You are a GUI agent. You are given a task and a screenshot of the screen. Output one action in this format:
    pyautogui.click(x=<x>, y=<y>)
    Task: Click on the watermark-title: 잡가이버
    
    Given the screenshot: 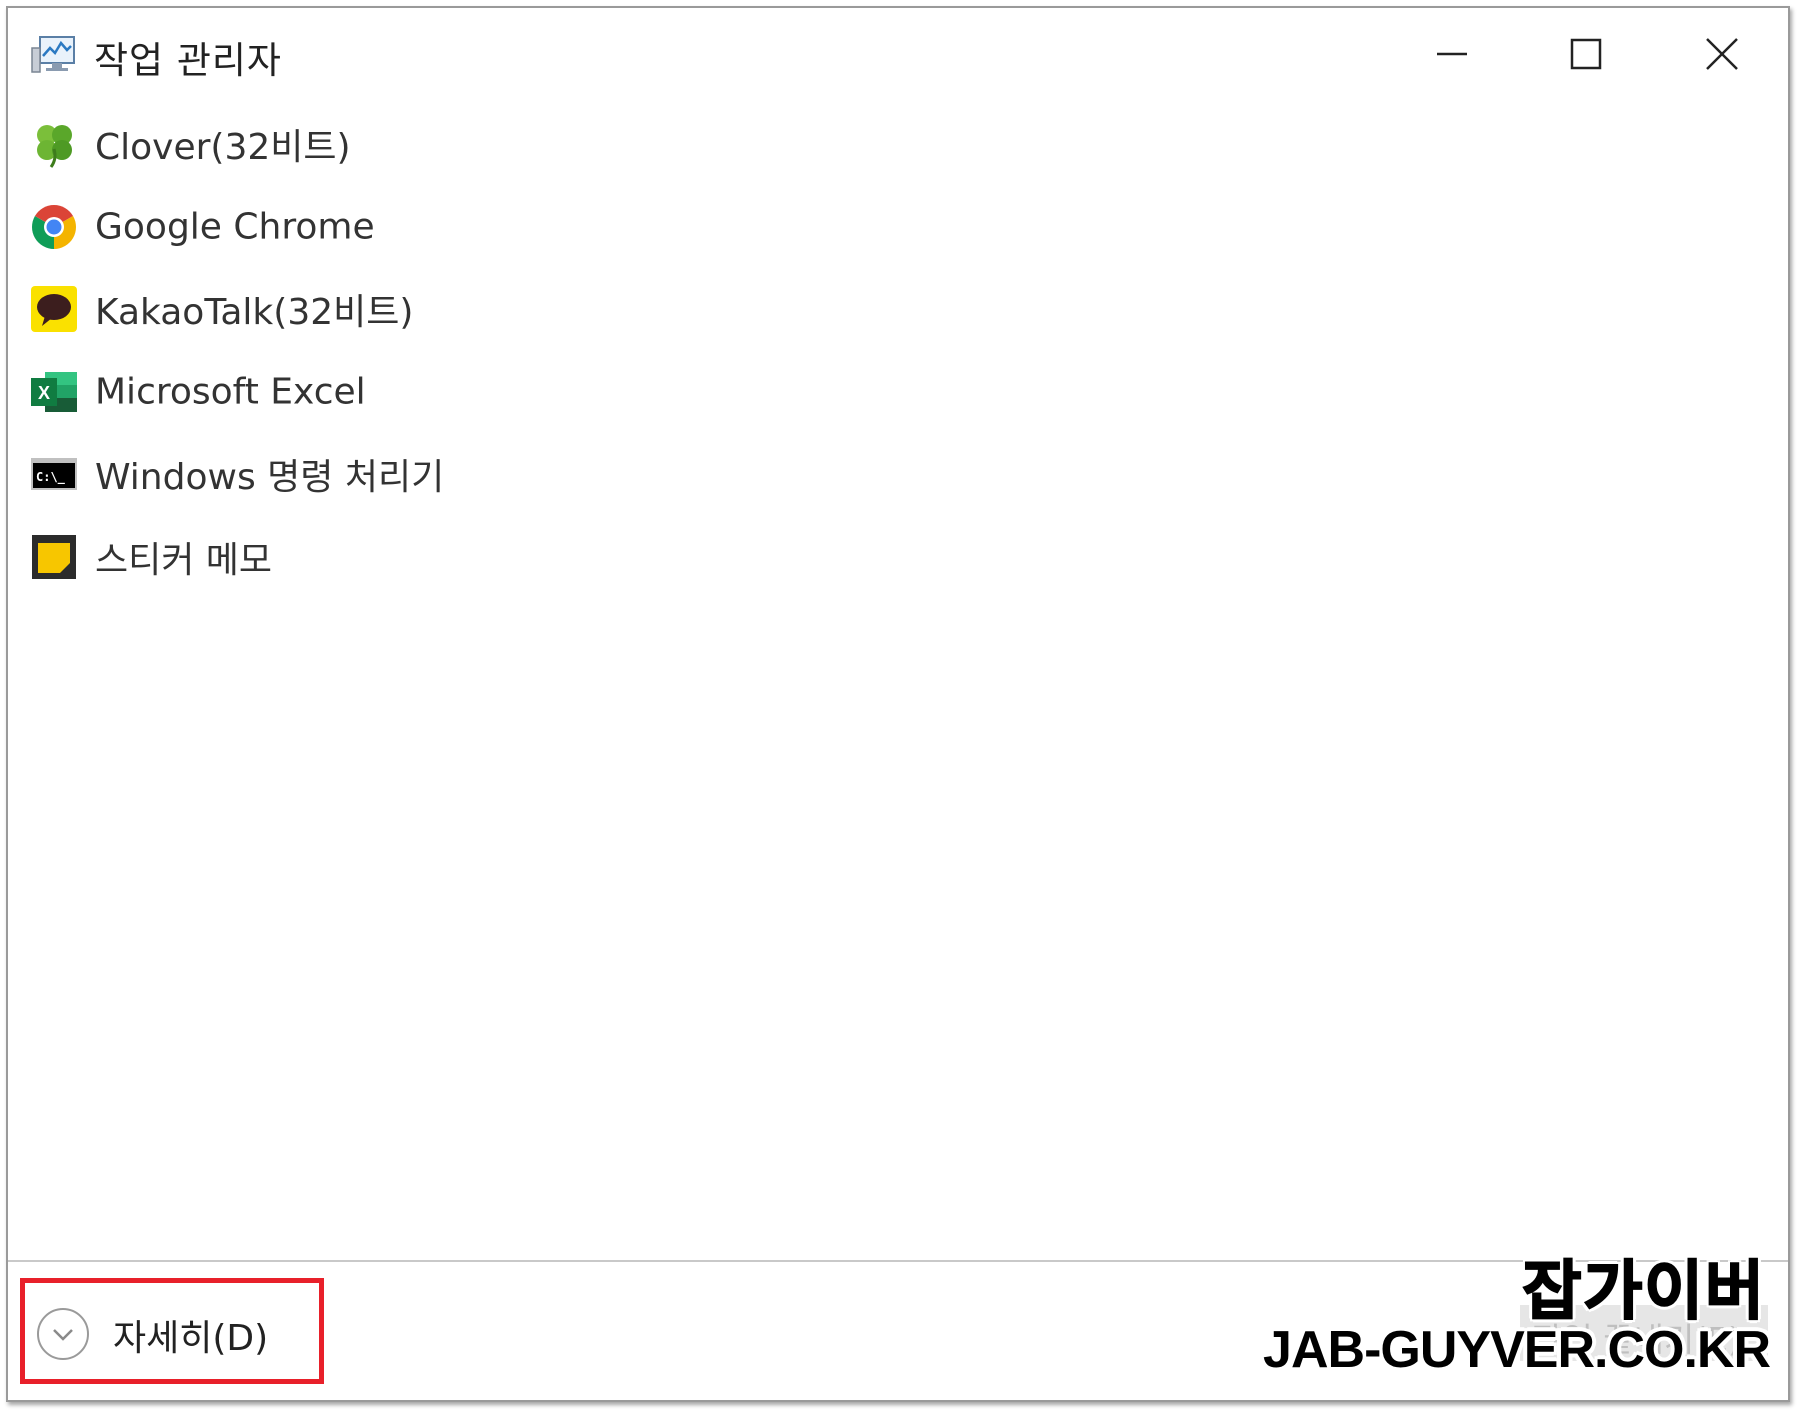 What is the action you would take?
    pyautogui.click(x=1643, y=1292)
    